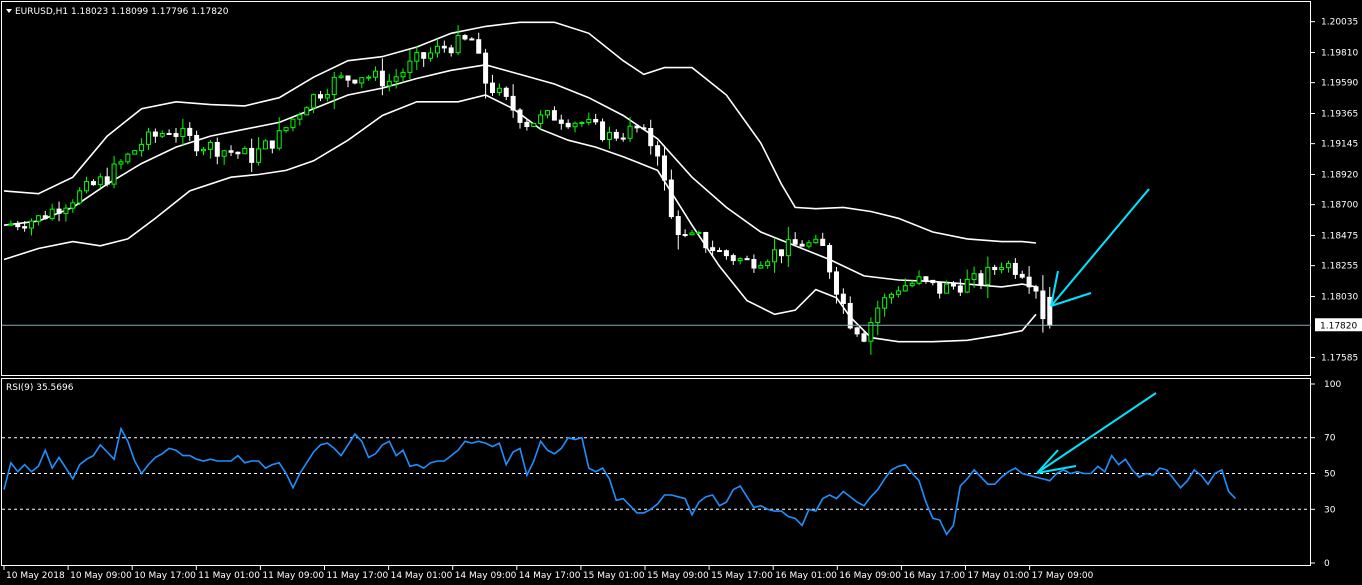  What do you see at coordinates (614, 576) in the screenshot?
I see `time-tick-label: 15 May 01:00` at bounding box center [614, 576].